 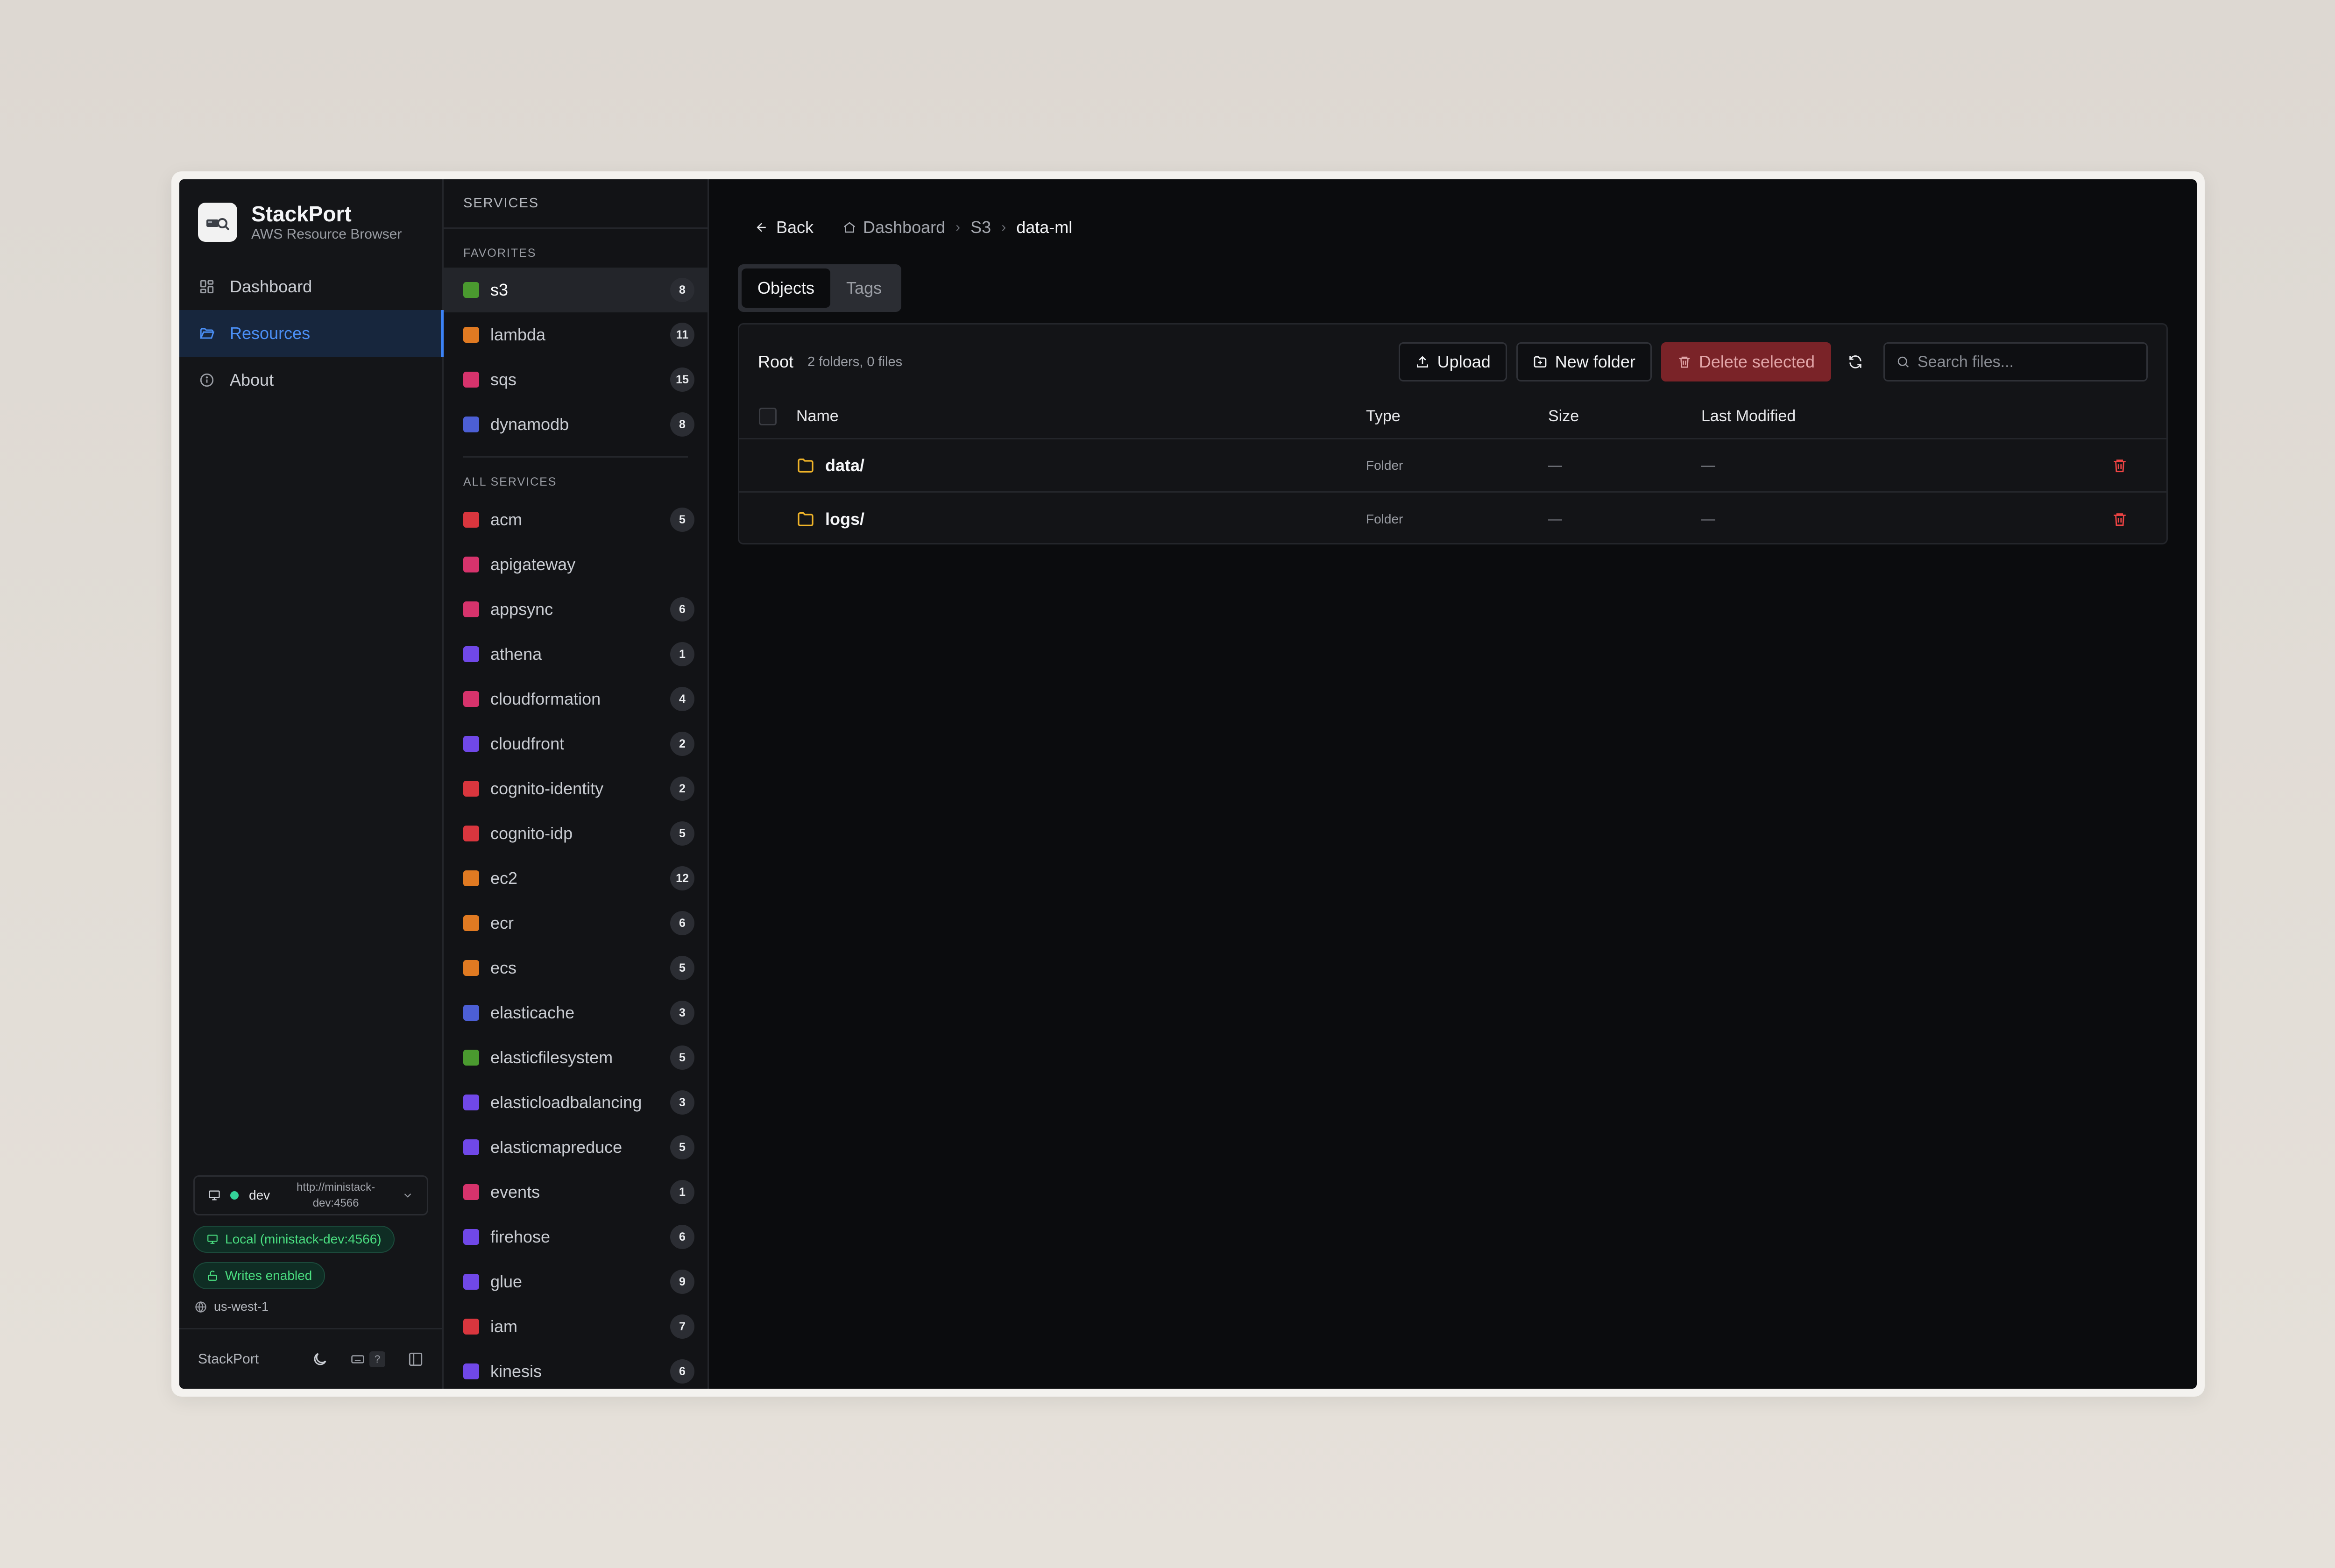 I want to click on service-item-athena: athena 1, so click(x=576, y=654).